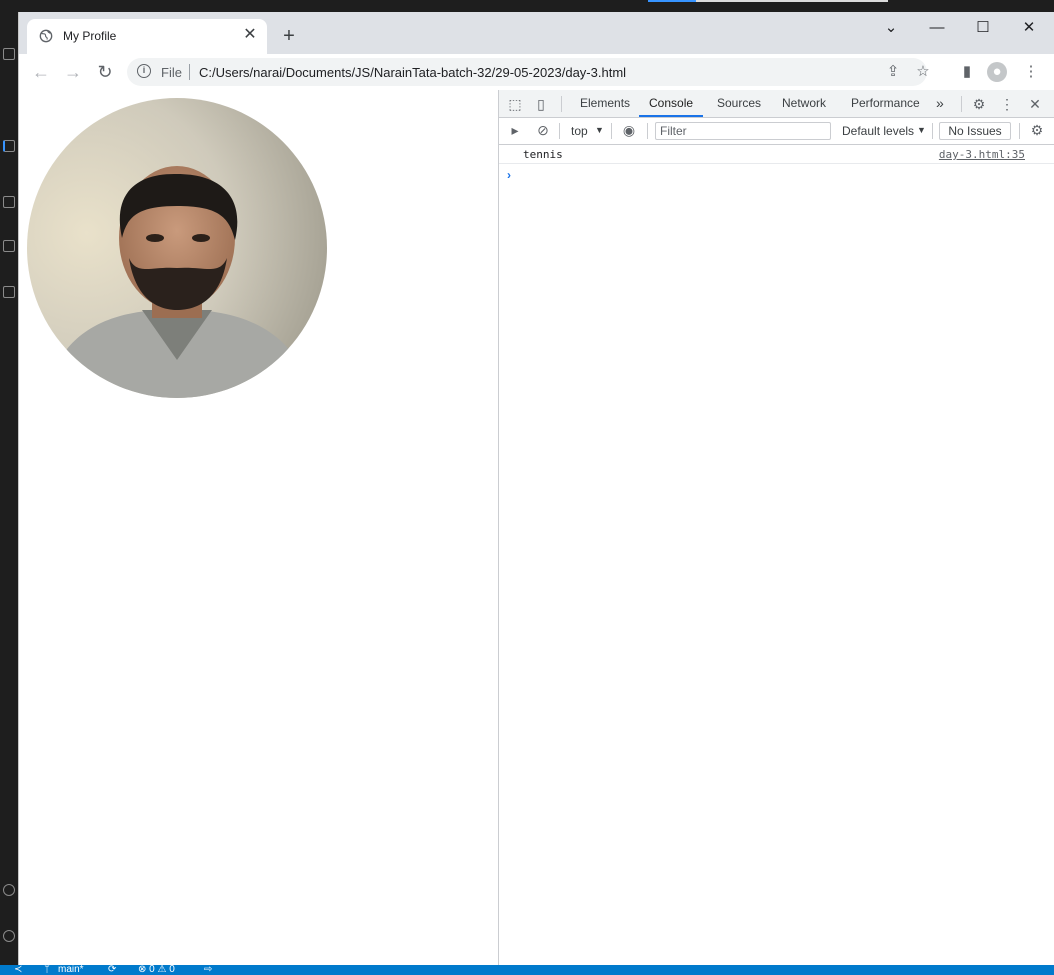 This screenshot has height=975, width=1054. What do you see at coordinates (1007, 104) in the screenshot?
I see `customize-kebab-icon: ⋮` at bounding box center [1007, 104].